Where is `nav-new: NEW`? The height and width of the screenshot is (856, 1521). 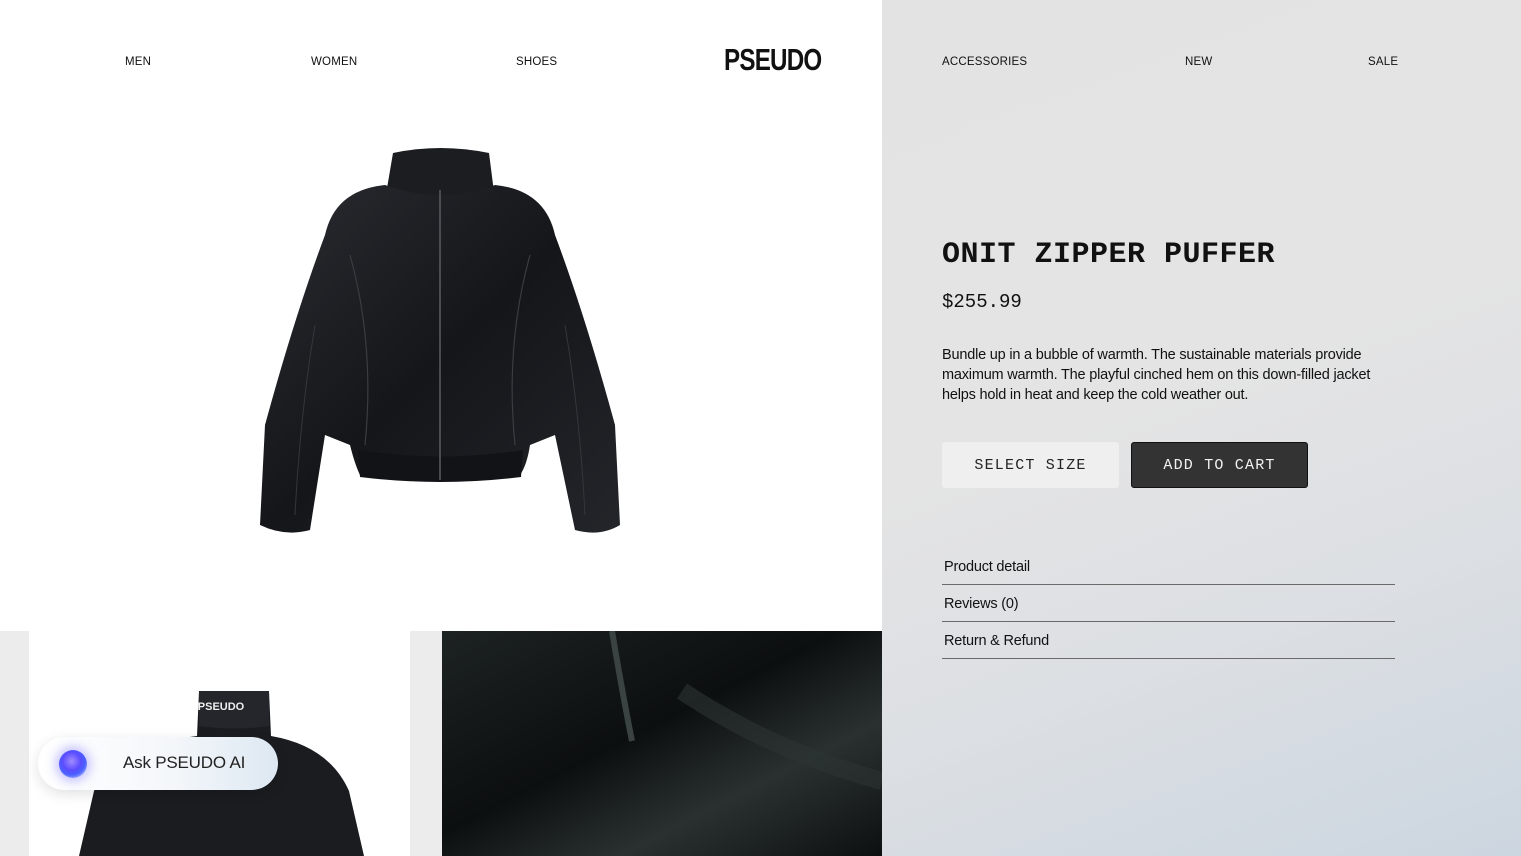
nav-new: NEW is located at coordinates (1198, 62).